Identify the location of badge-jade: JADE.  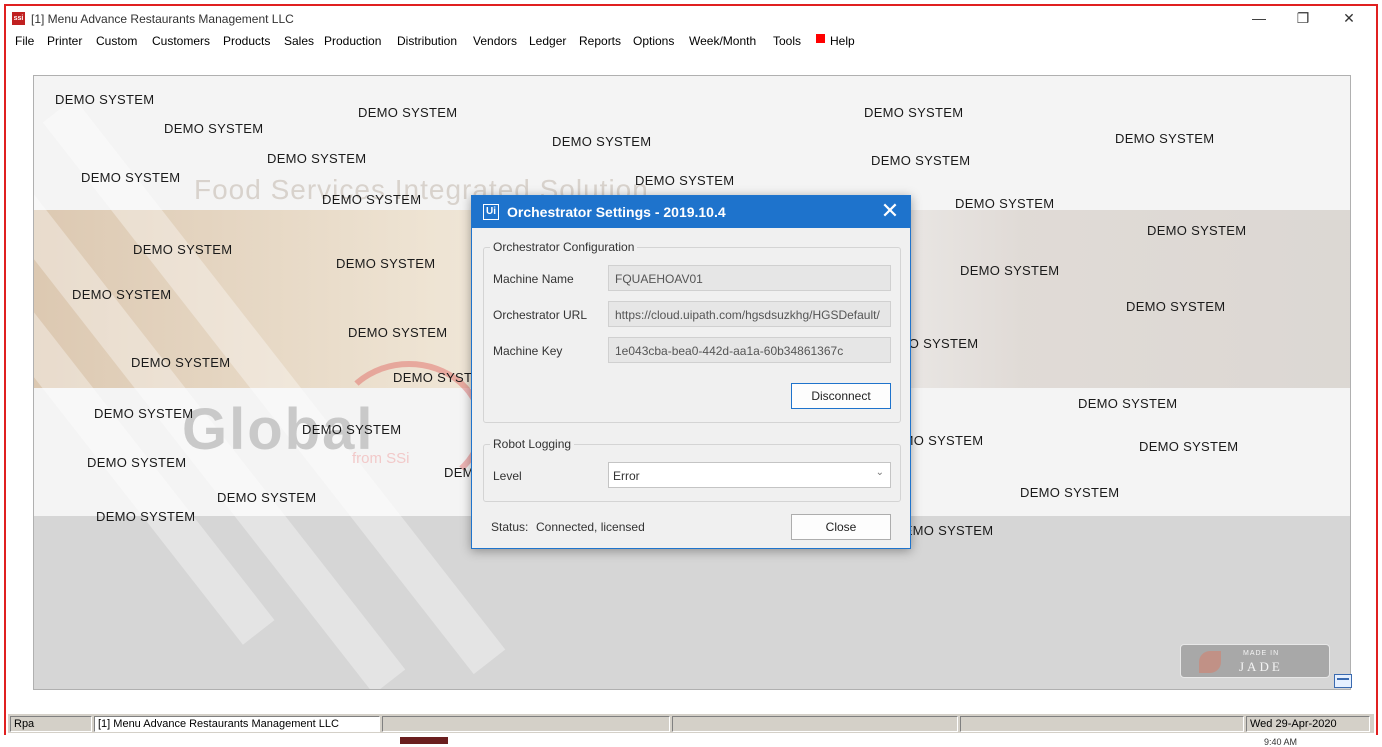
(1261, 666).